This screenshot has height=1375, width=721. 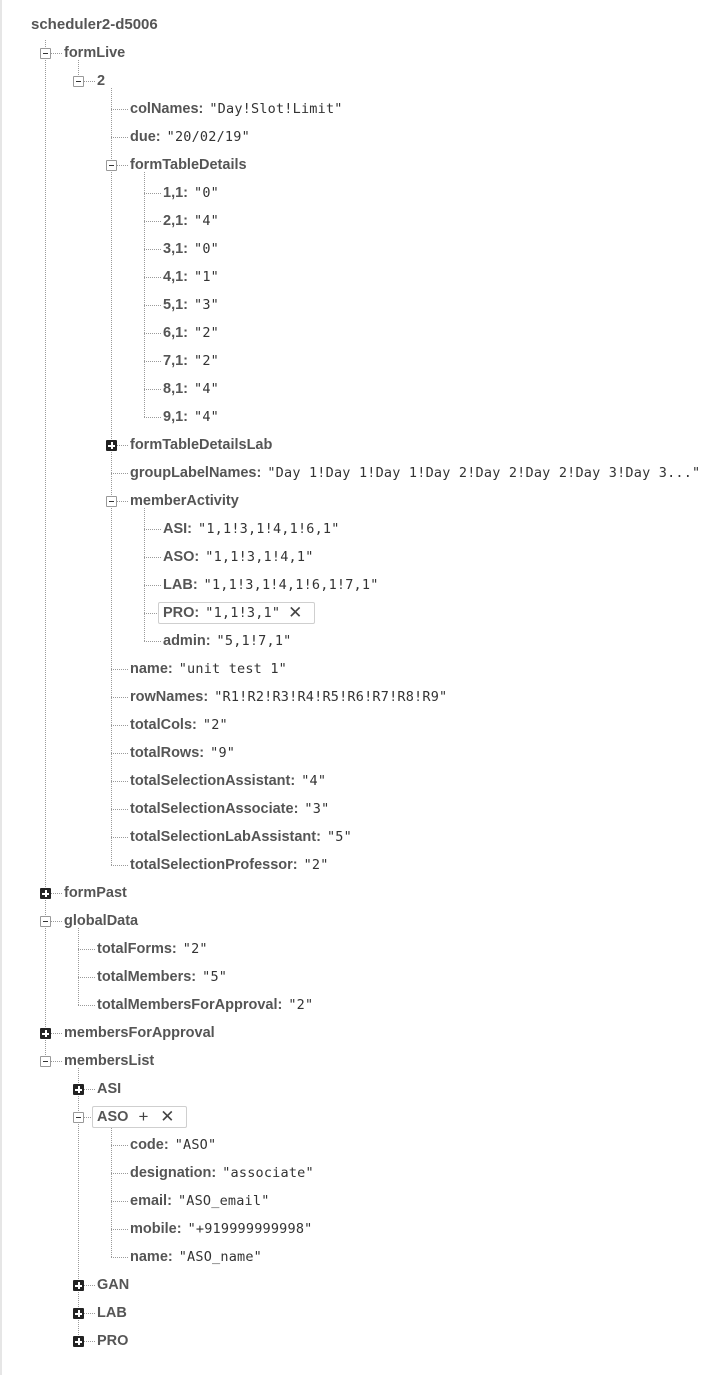 I want to click on tree-node-2-1: 2,1: "4", so click(x=191, y=221).